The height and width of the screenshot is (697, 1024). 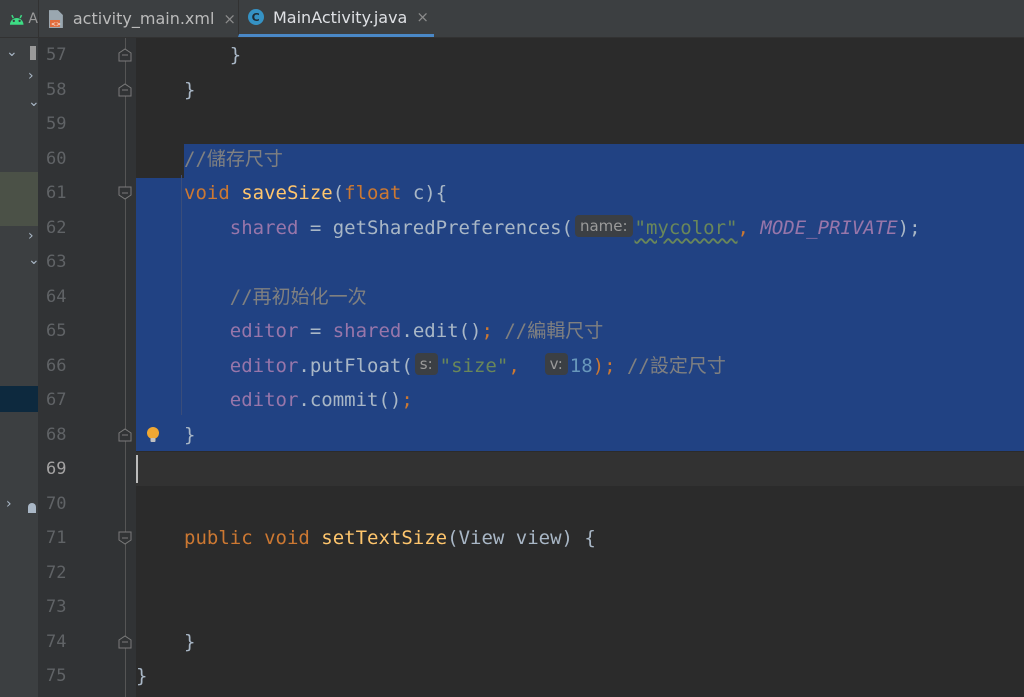 I want to click on tab-main-activity-java: C MainActivity.java ×, so click(x=336, y=18).